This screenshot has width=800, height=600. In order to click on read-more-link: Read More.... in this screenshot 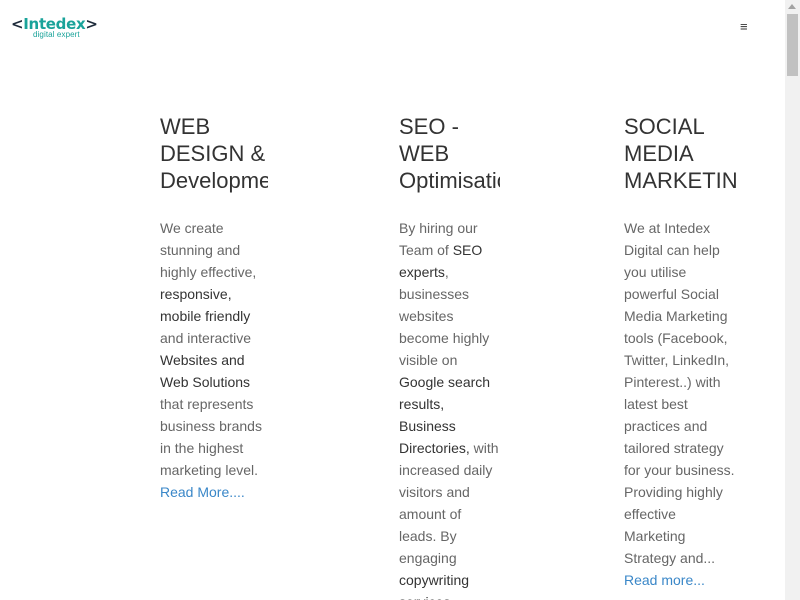, I will do `click(202, 492)`.